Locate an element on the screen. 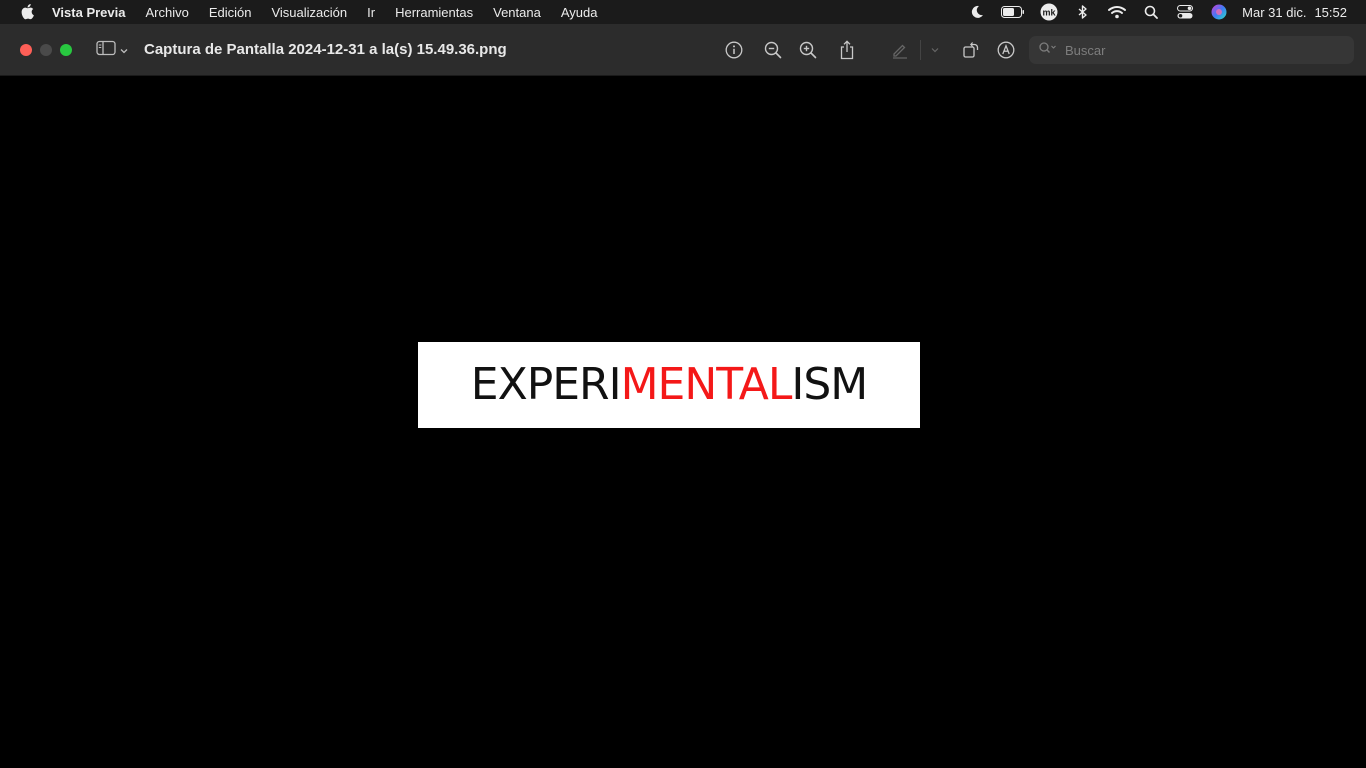  mk-badge-text: mk is located at coordinates (1050, 13).